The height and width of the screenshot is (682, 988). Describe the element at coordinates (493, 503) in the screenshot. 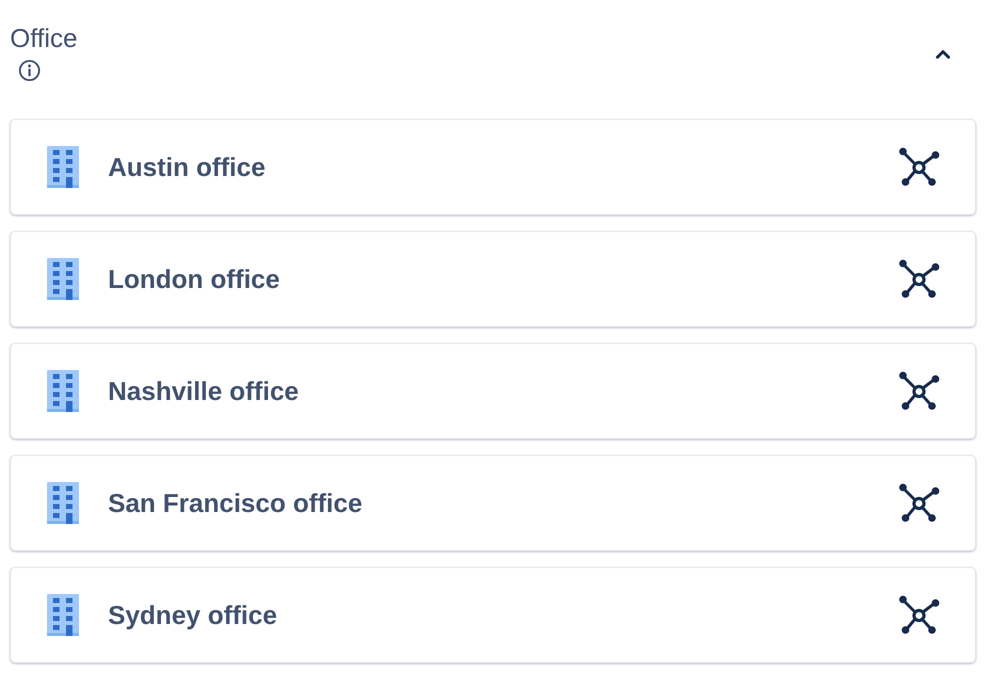

I see `office-card: San Francisco office` at that location.